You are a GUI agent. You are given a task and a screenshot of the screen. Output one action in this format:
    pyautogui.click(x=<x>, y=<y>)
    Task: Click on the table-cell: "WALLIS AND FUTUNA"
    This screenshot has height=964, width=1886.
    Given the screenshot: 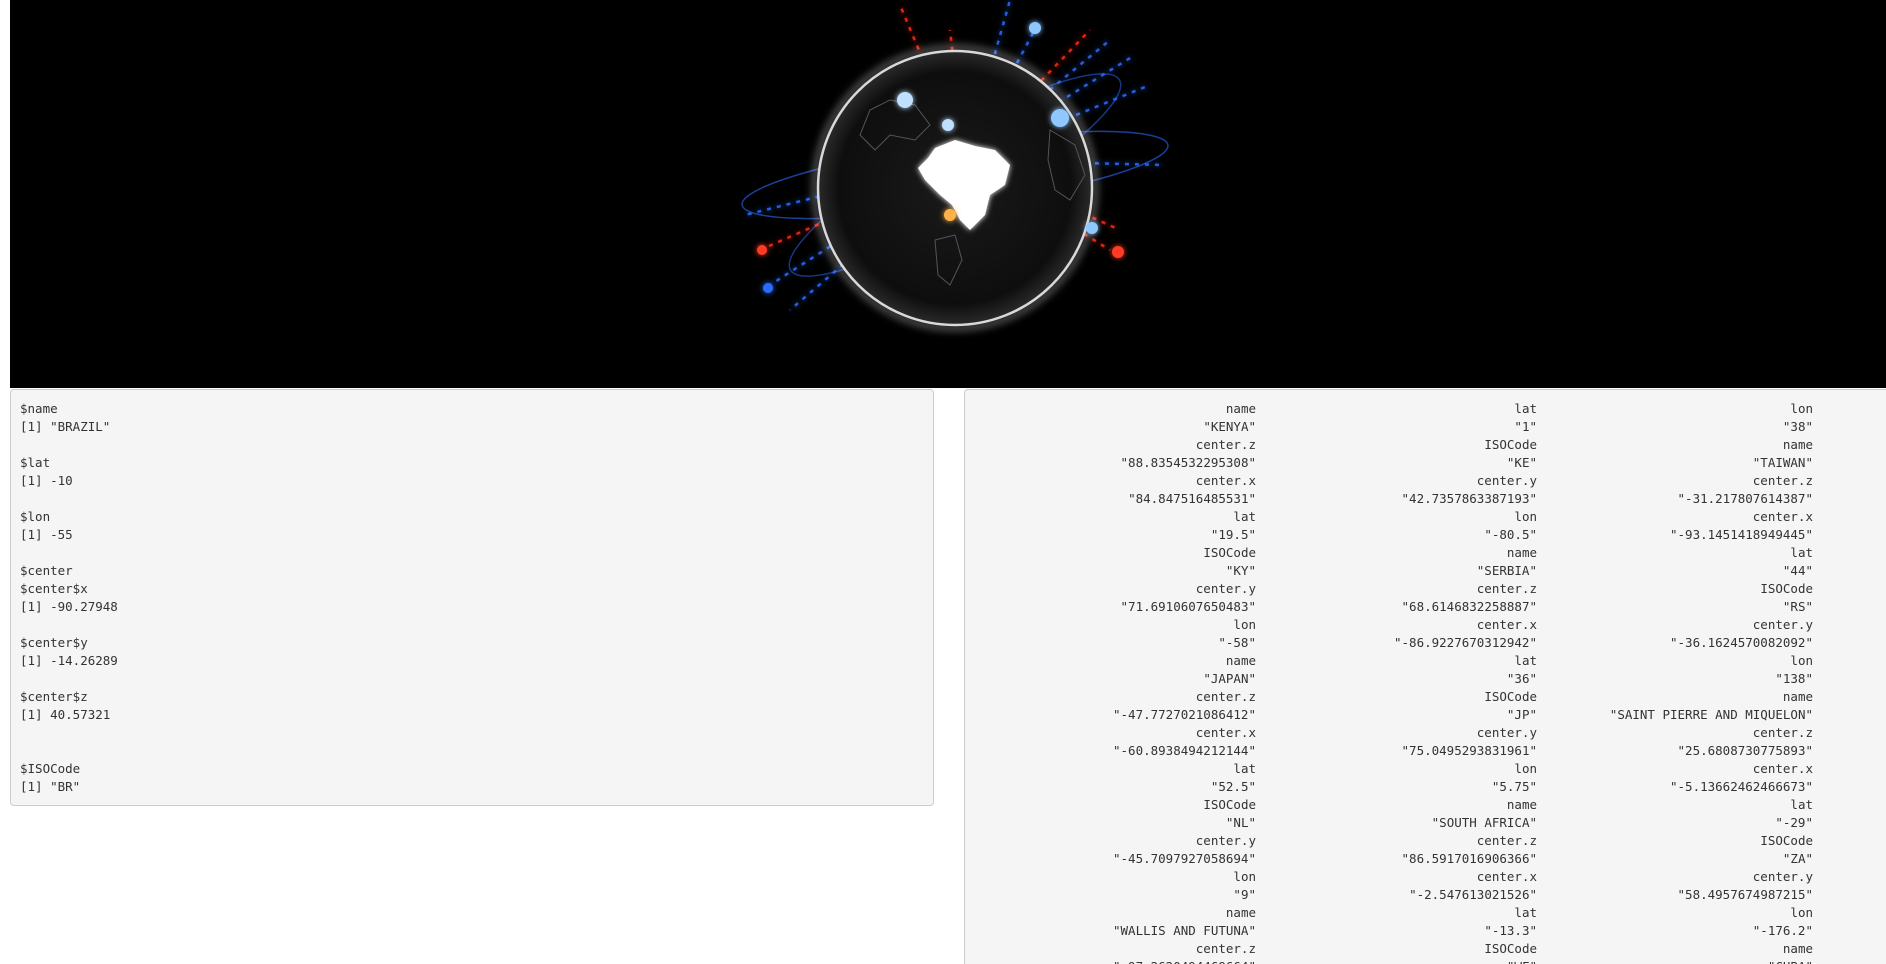 What is the action you would take?
    pyautogui.click(x=1184, y=930)
    